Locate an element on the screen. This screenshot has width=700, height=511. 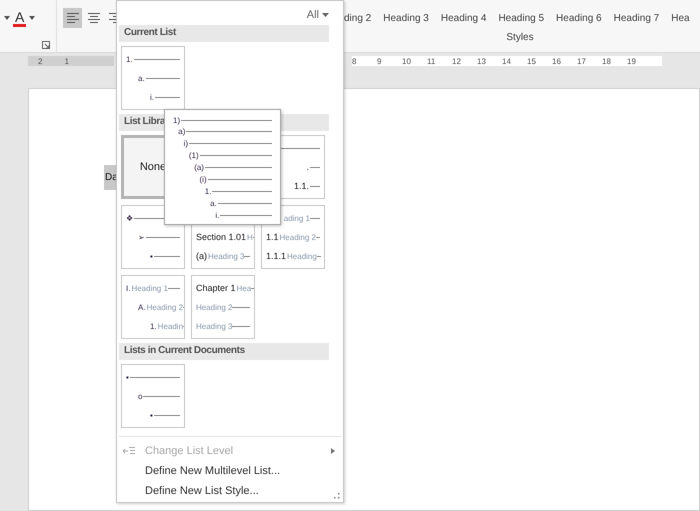
list-marker: 1.1.1 is located at coordinates (276, 256).